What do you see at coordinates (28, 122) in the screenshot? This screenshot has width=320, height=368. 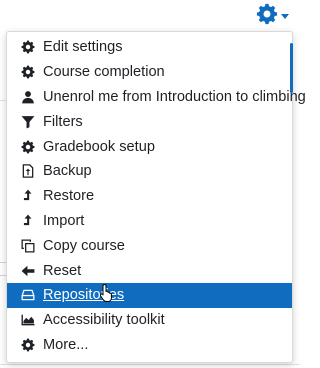 I see `filter-icon` at bounding box center [28, 122].